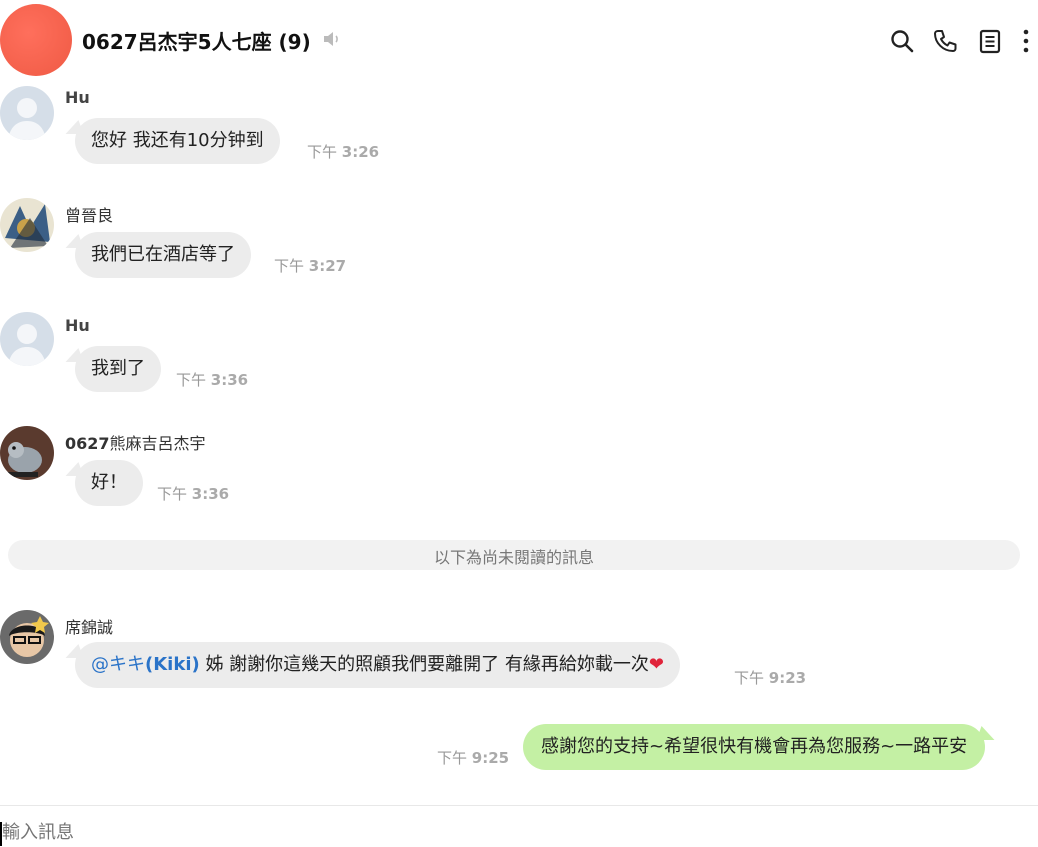  What do you see at coordinates (514, 555) in the screenshot?
I see `unread-divider: 以下為尚未閱讀的訊息` at bounding box center [514, 555].